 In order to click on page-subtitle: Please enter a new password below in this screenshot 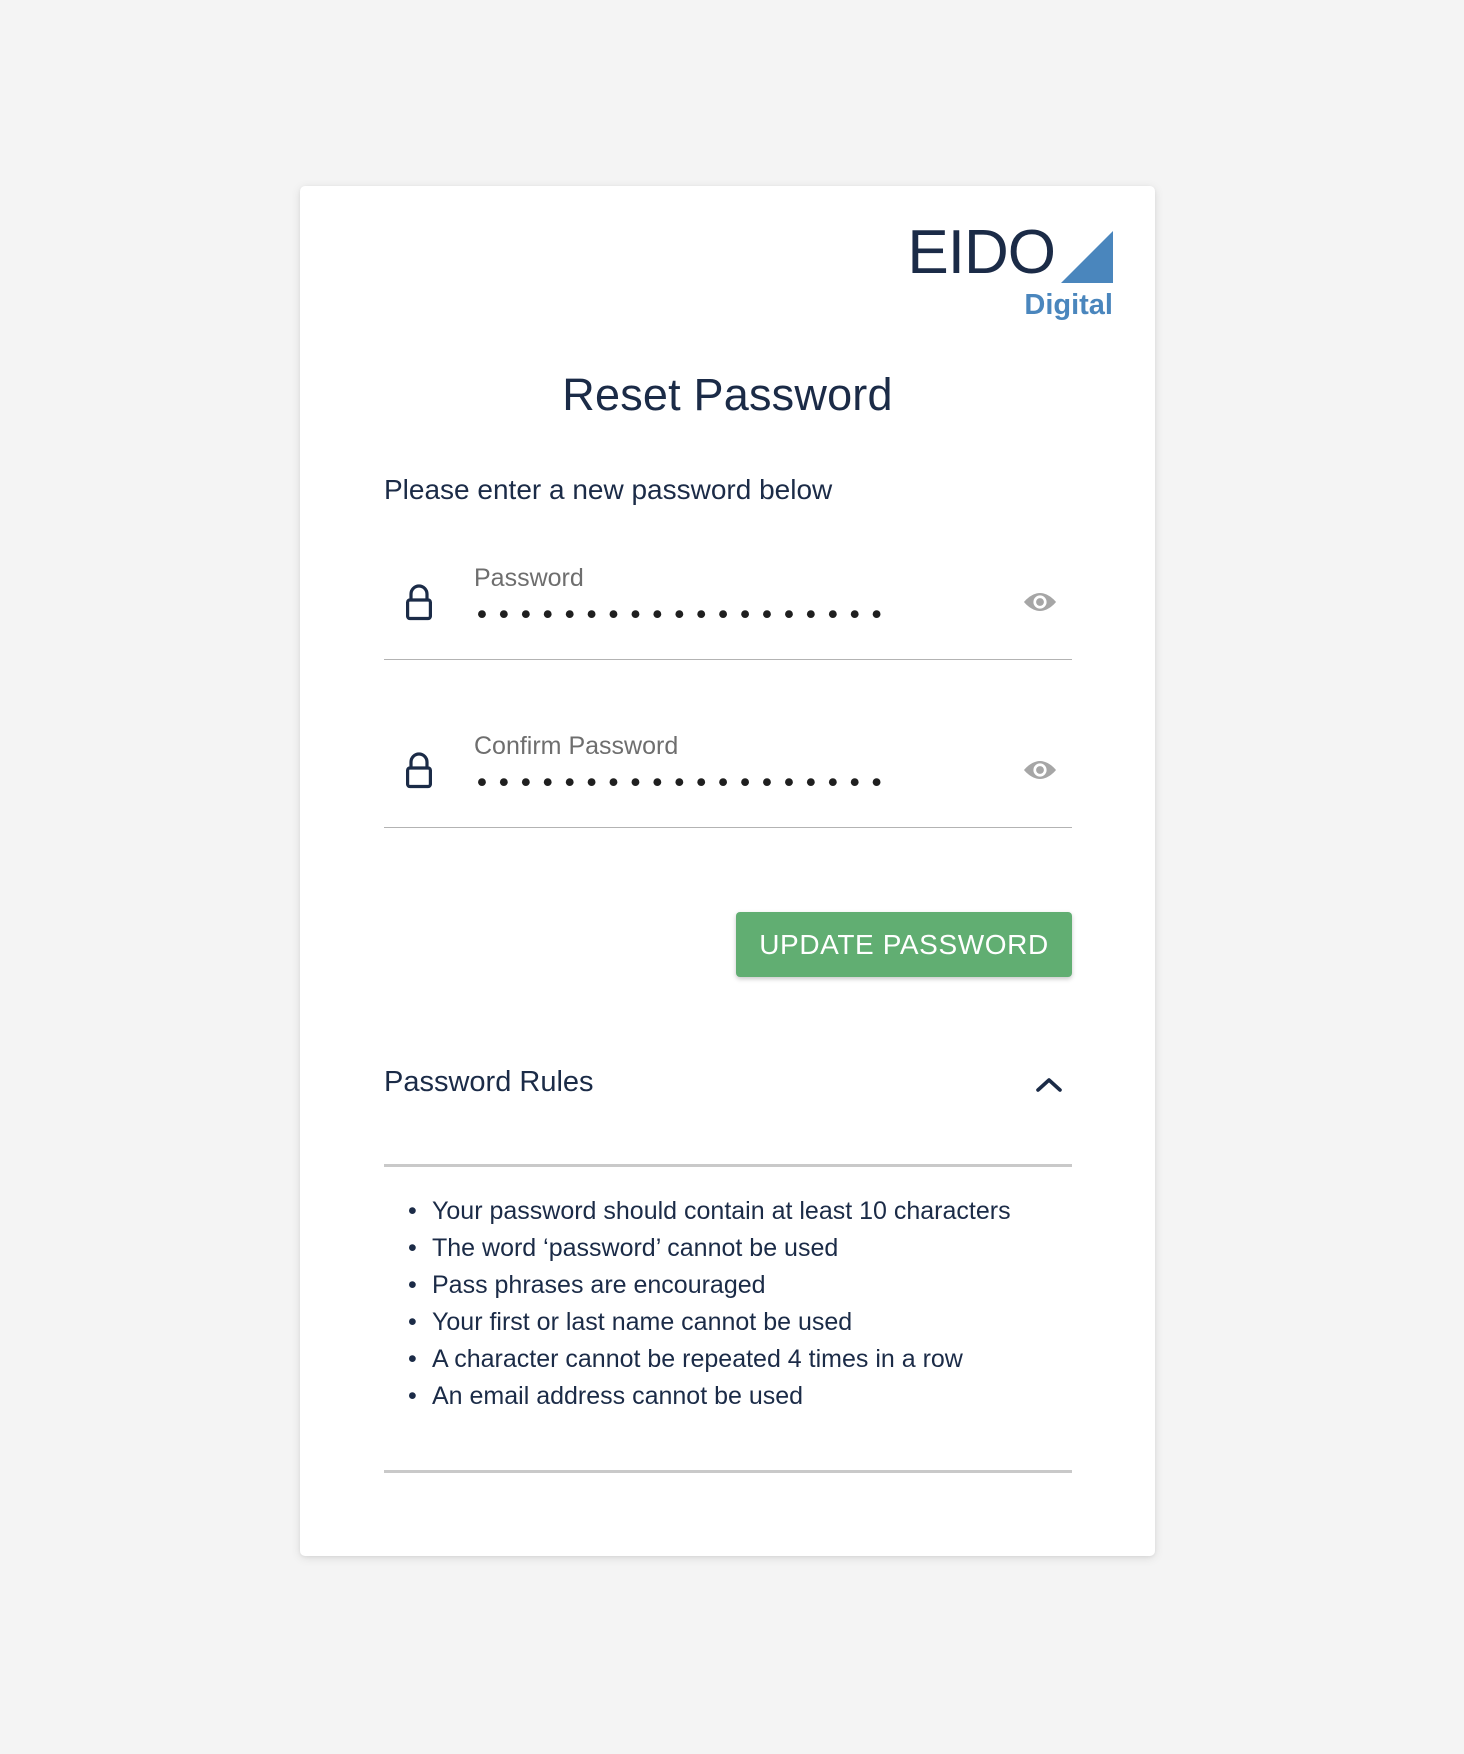, I will do `click(608, 489)`.